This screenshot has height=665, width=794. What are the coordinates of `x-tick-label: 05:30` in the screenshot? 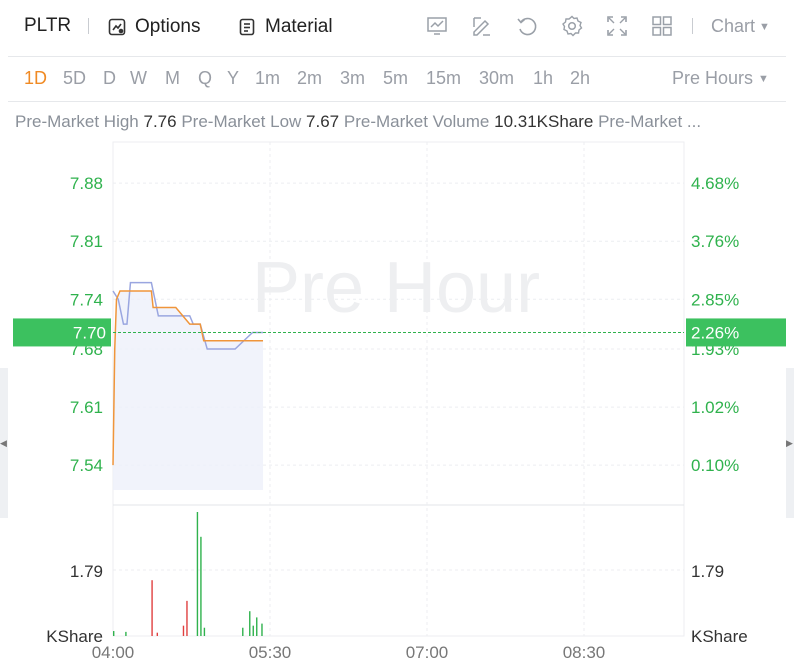 It's located at (270, 652).